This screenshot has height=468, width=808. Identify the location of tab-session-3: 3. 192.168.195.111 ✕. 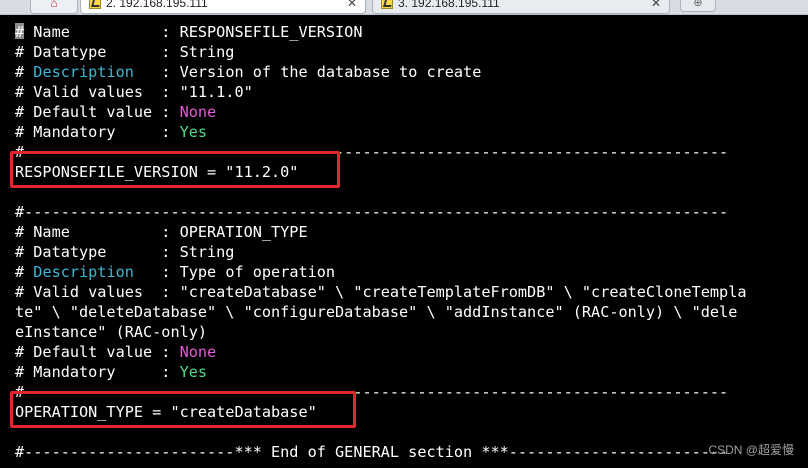
(521, 7).